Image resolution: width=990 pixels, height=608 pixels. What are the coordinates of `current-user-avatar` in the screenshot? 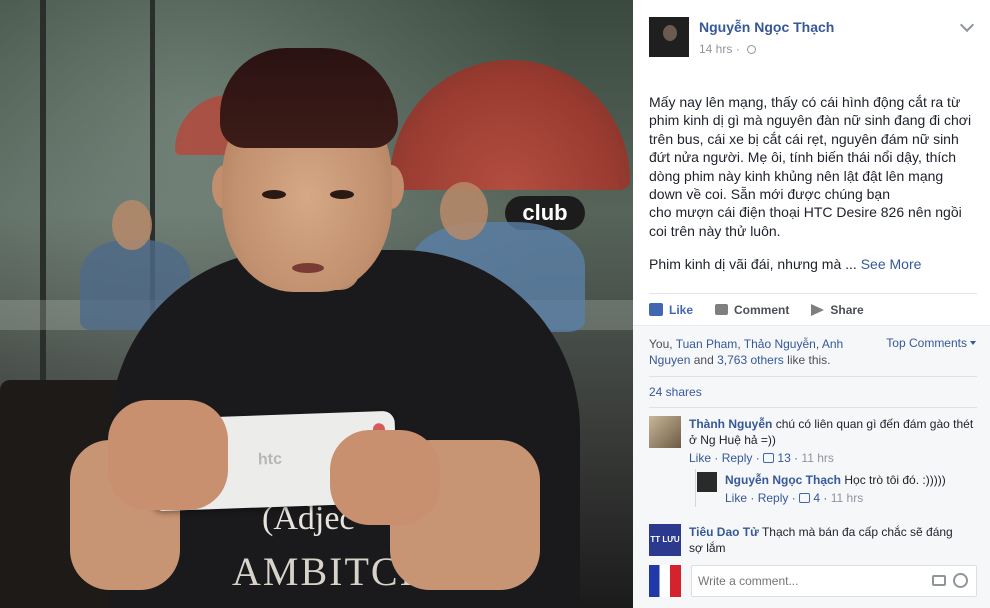 It's located at (665, 581).